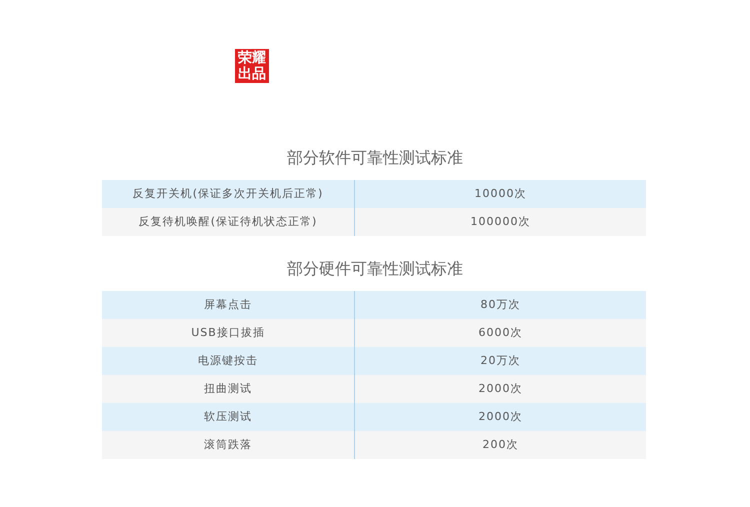 This screenshot has height=507, width=750. What do you see at coordinates (252, 66) in the screenshot?
I see `seal-logo: 荣耀出品` at bounding box center [252, 66].